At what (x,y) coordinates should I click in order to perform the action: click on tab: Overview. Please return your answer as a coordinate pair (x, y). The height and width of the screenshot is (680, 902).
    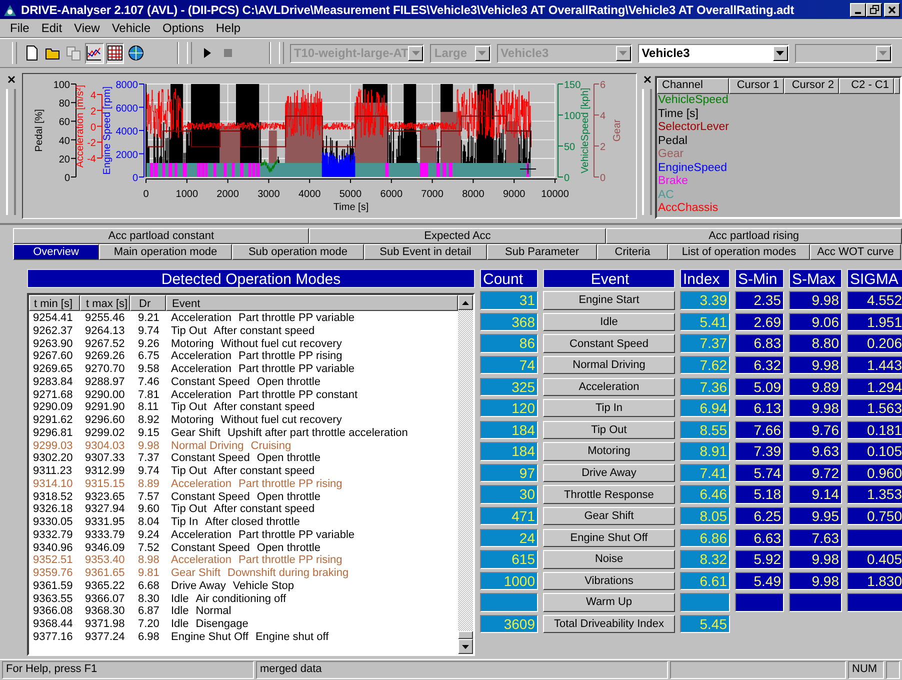
    Looking at the image, I should click on (56, 252).